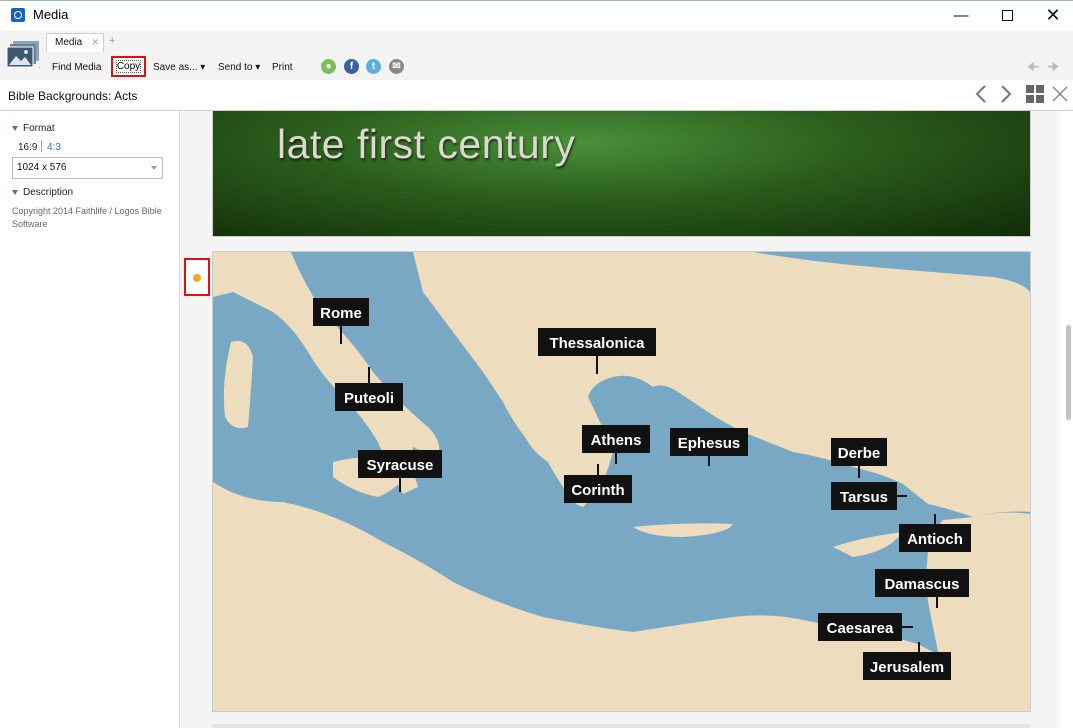 The width and height of the screenshot is (1073, 728). I want to click on city-label-rome: Rome, so click(341, 312).